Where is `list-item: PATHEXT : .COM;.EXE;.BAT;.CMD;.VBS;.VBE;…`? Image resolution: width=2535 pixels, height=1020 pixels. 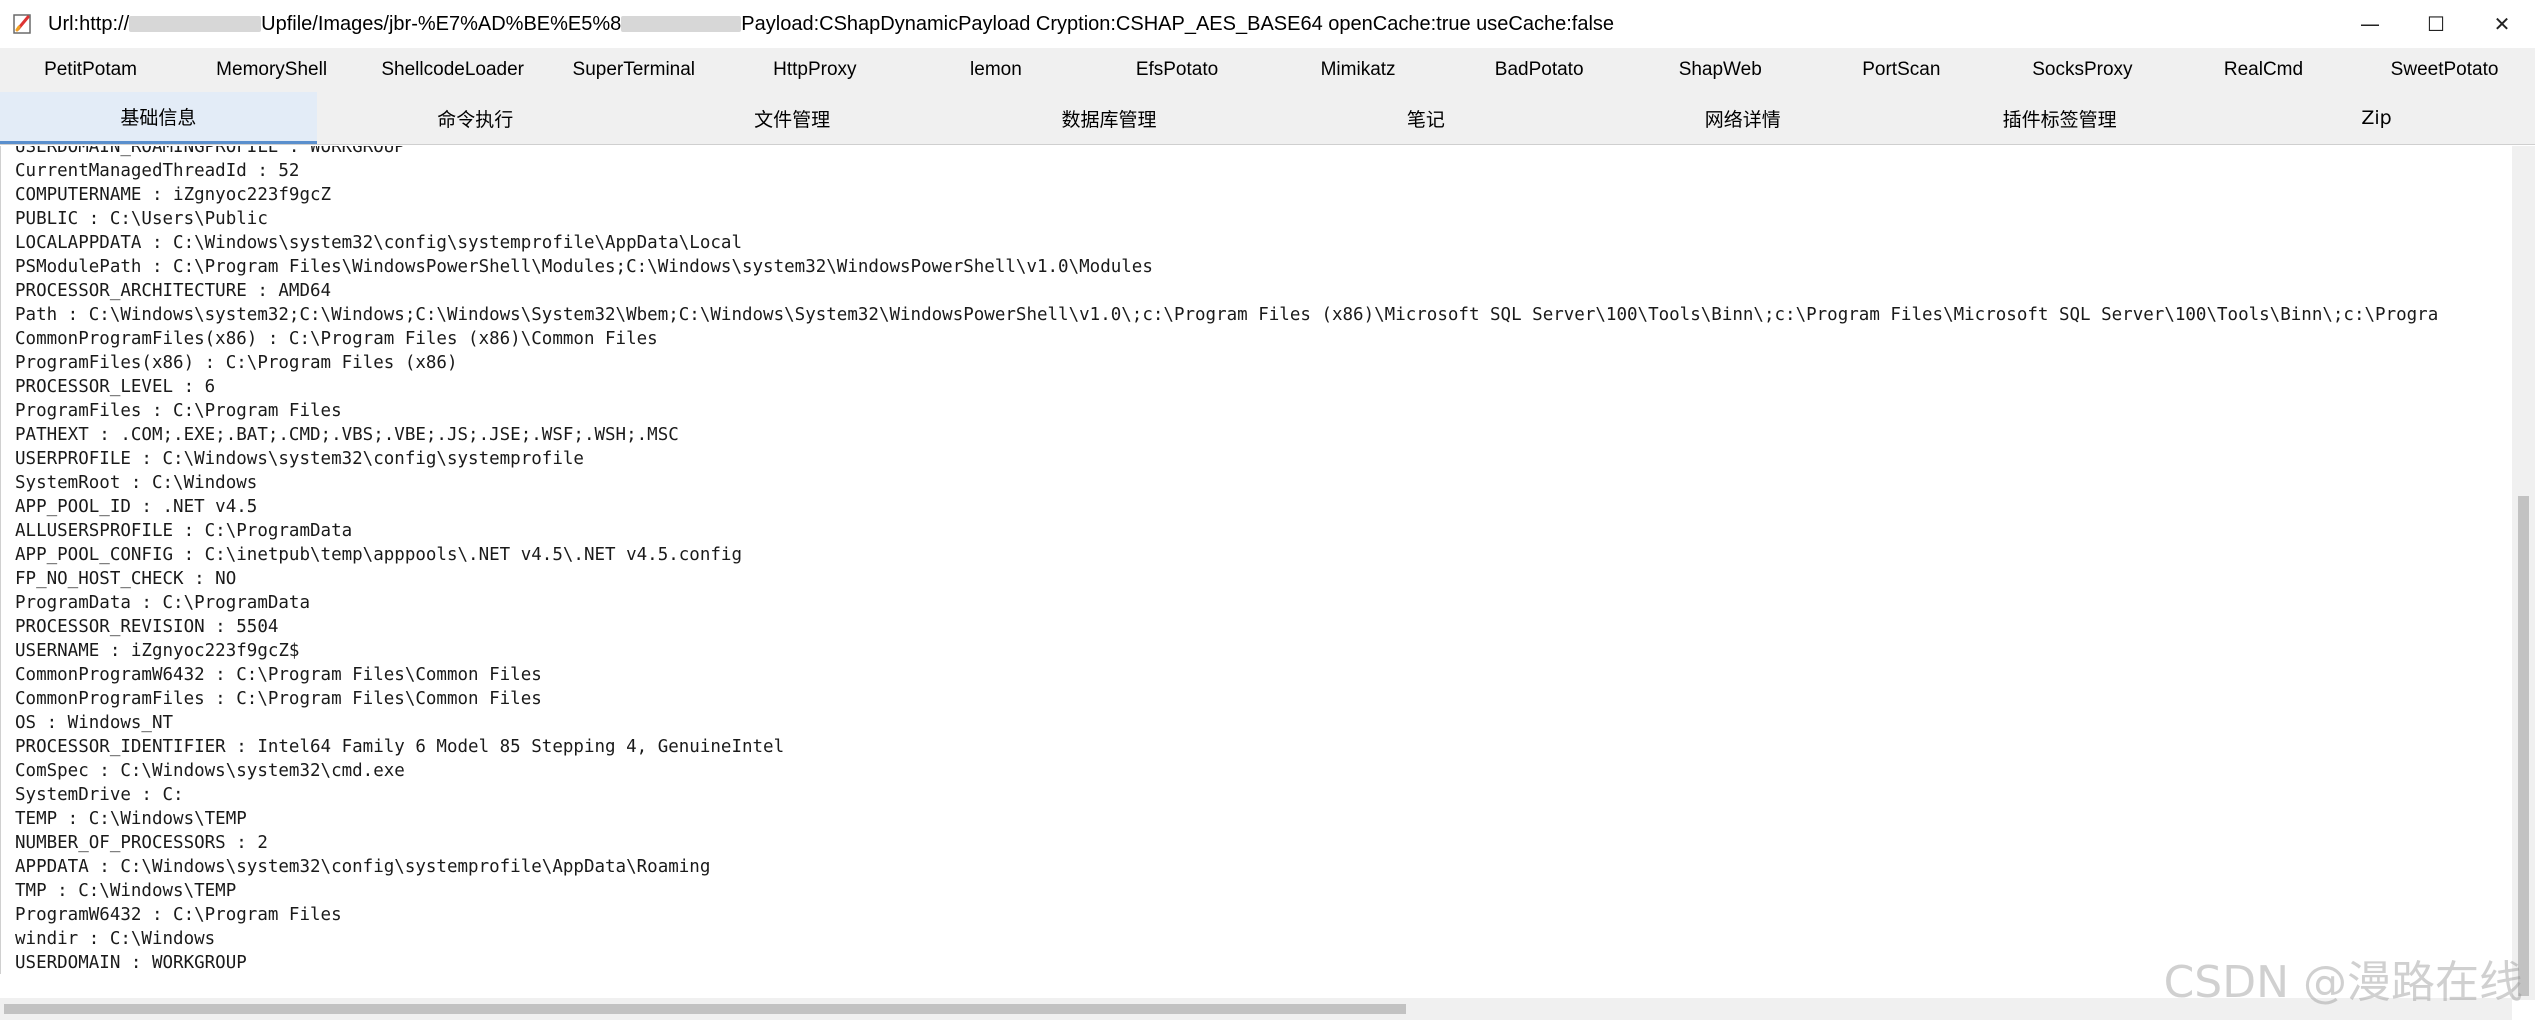
list-item: PATHEXT : .COM;.EXE;.BAT;.CMD;.VBS;.VBE;… is located at coordinates (347, 435).